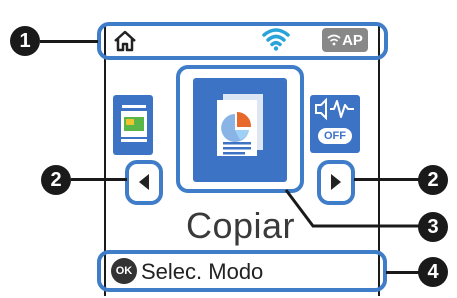  What do you see at coordinates (124, 271) in the screenshot?
I see `ok-button-icon: OK` at bounding box center [124, 271].